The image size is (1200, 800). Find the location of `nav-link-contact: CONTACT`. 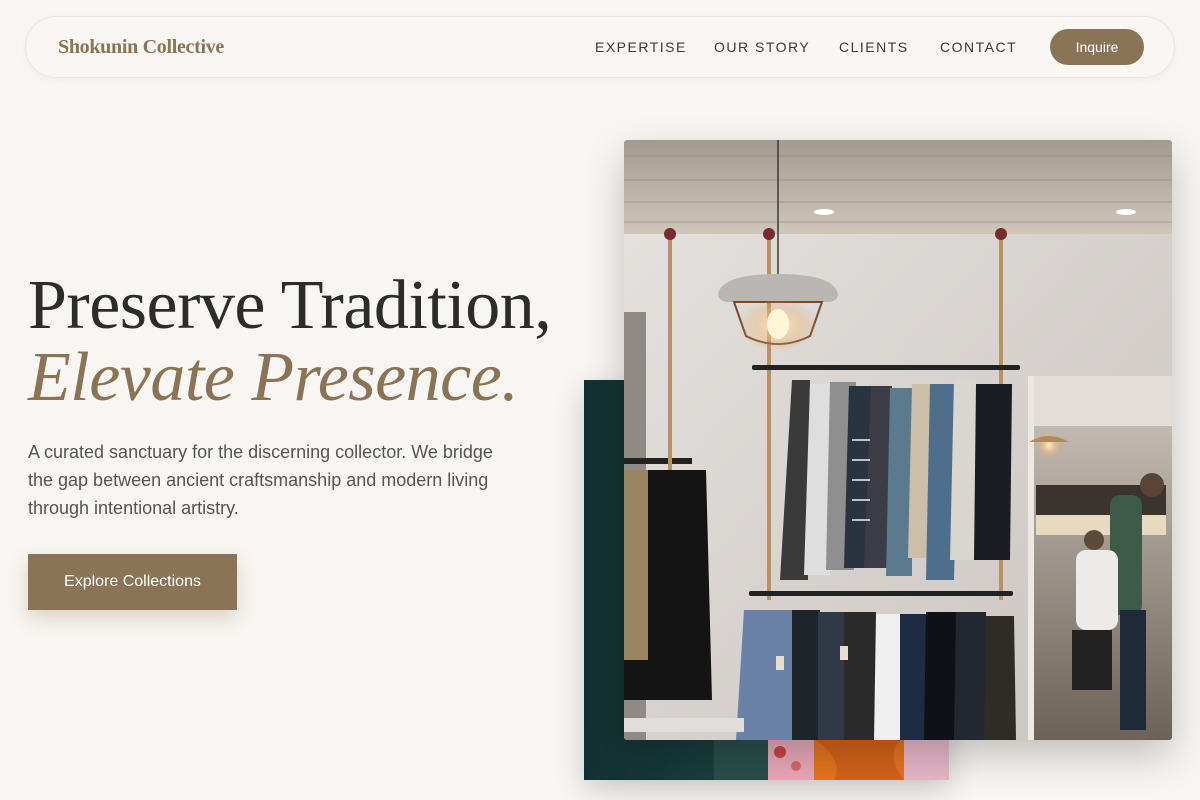

nav-link-contact: CONTACT is located at coordinates (978, 47).